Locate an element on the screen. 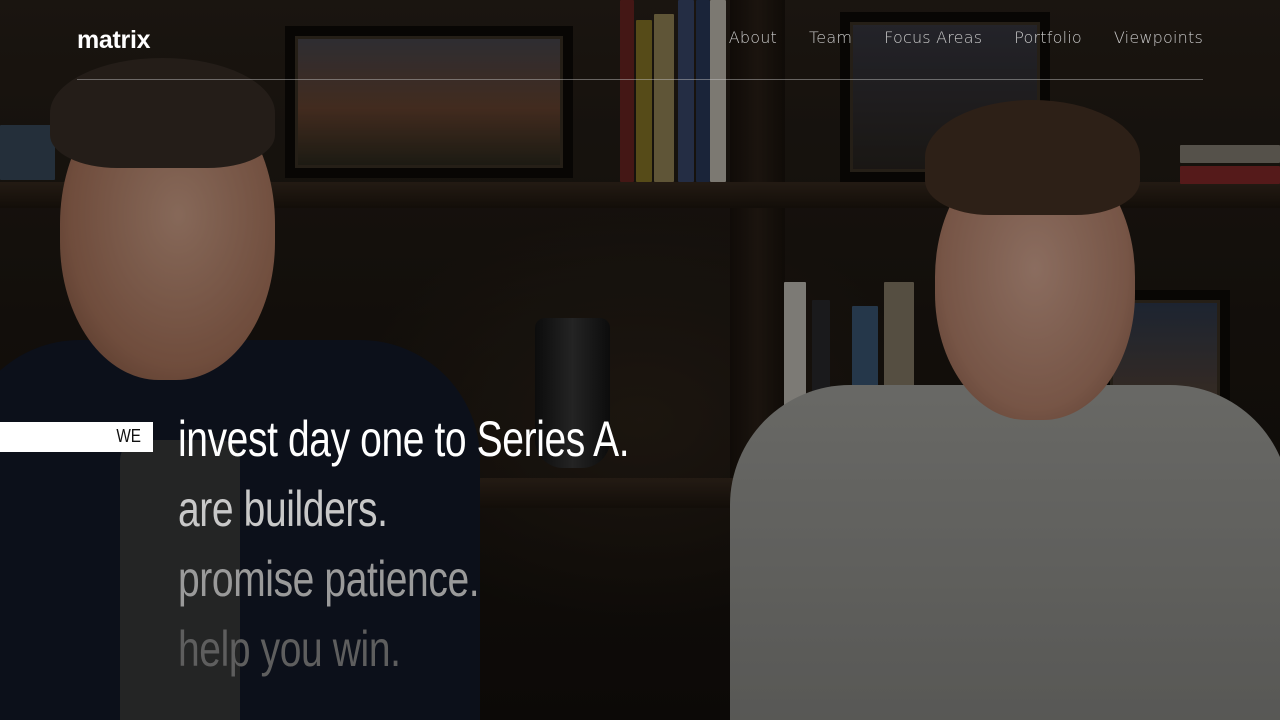  nav-viewpoints: Viewpoints is located at coordinates (1158, 37).